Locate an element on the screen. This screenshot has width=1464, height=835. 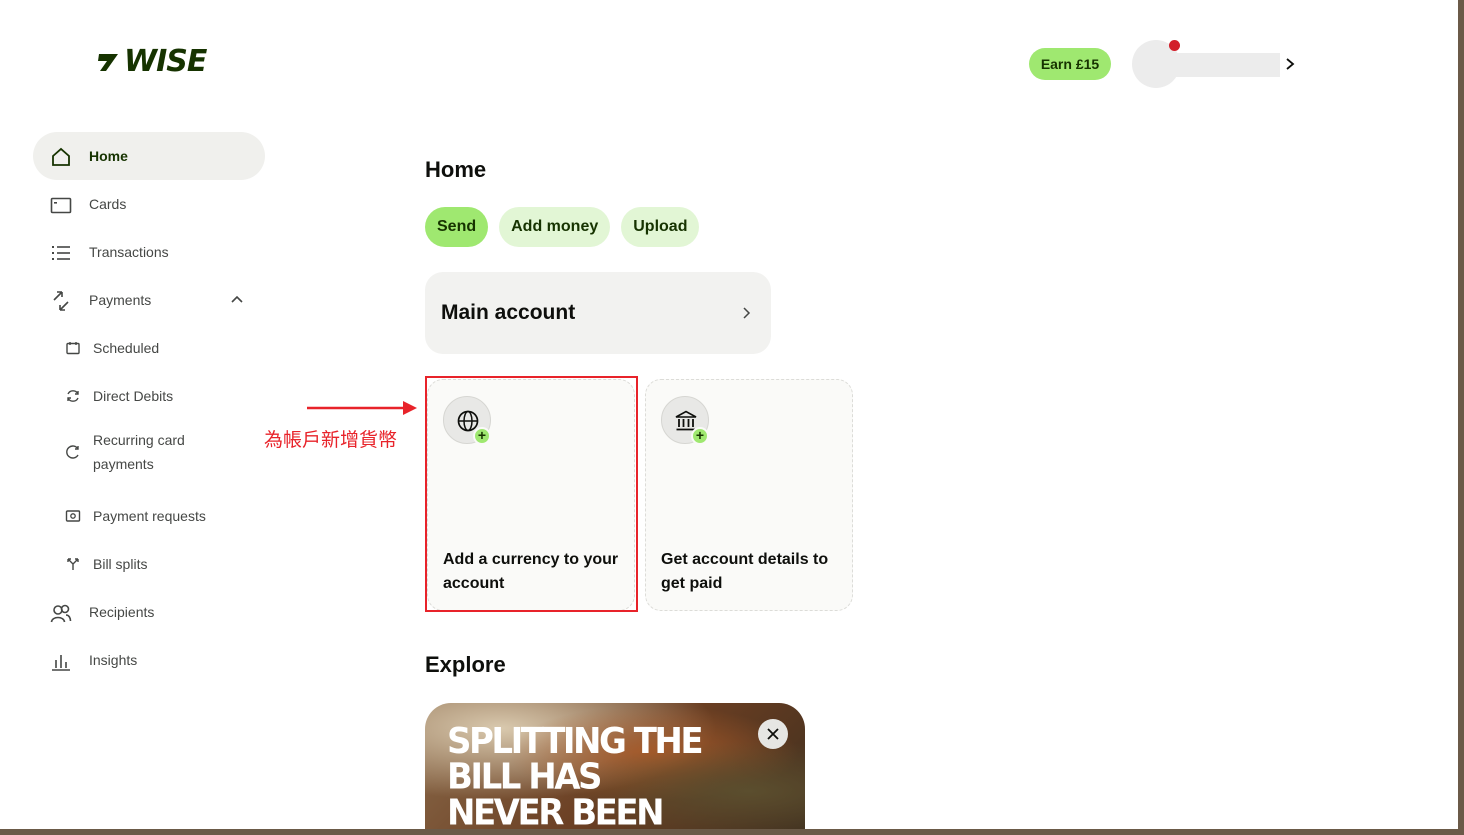
recipients-icon is located at coordinates (61, 613).